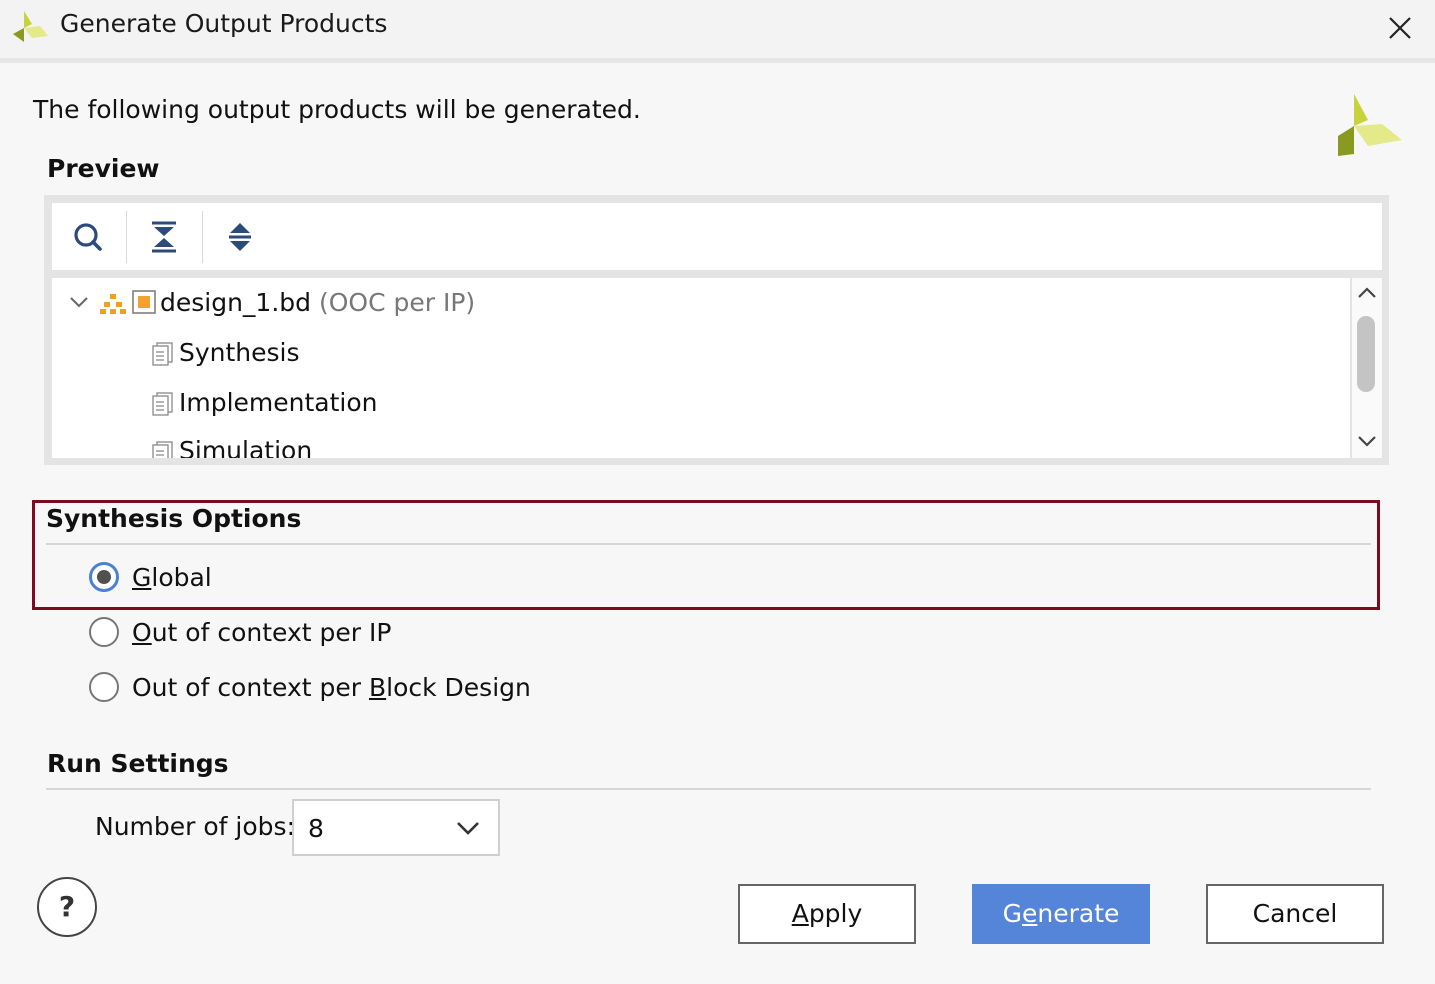 The height and width of the screenshot is (984, 1435). I want to click on scrollbar-thumb, so click(1366, 354).